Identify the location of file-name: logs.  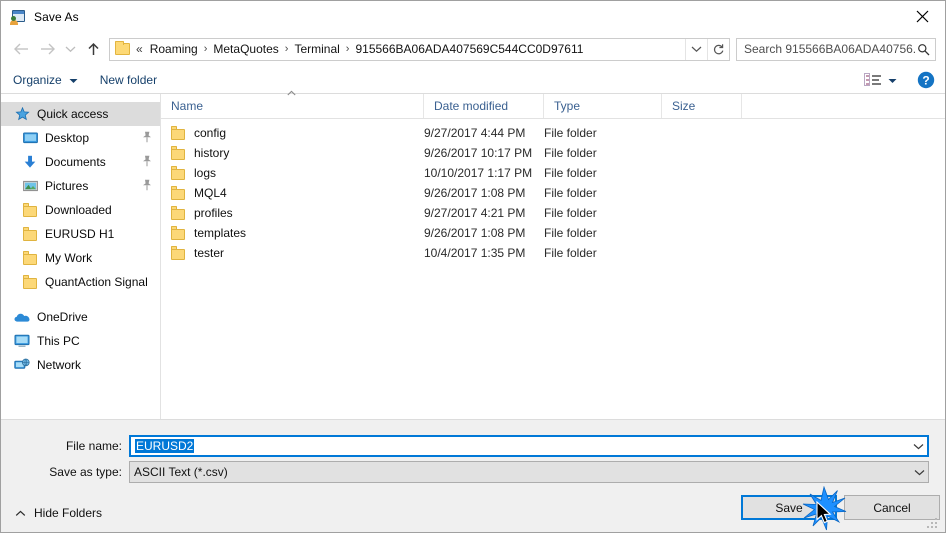
(205, 173).